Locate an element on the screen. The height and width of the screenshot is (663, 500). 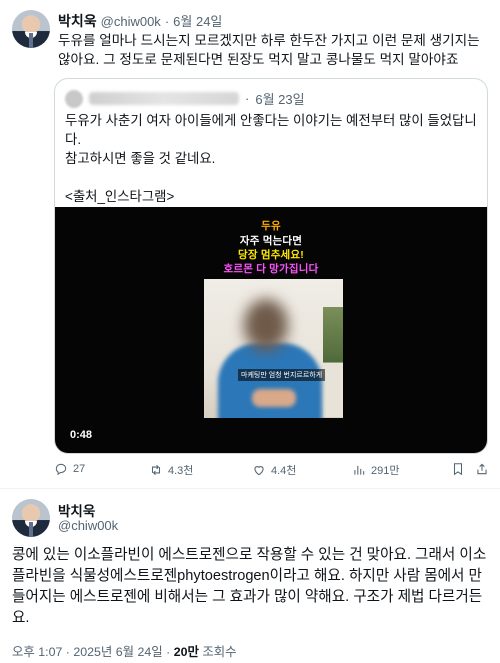
reply-icon is located at coordinates (61, 469).